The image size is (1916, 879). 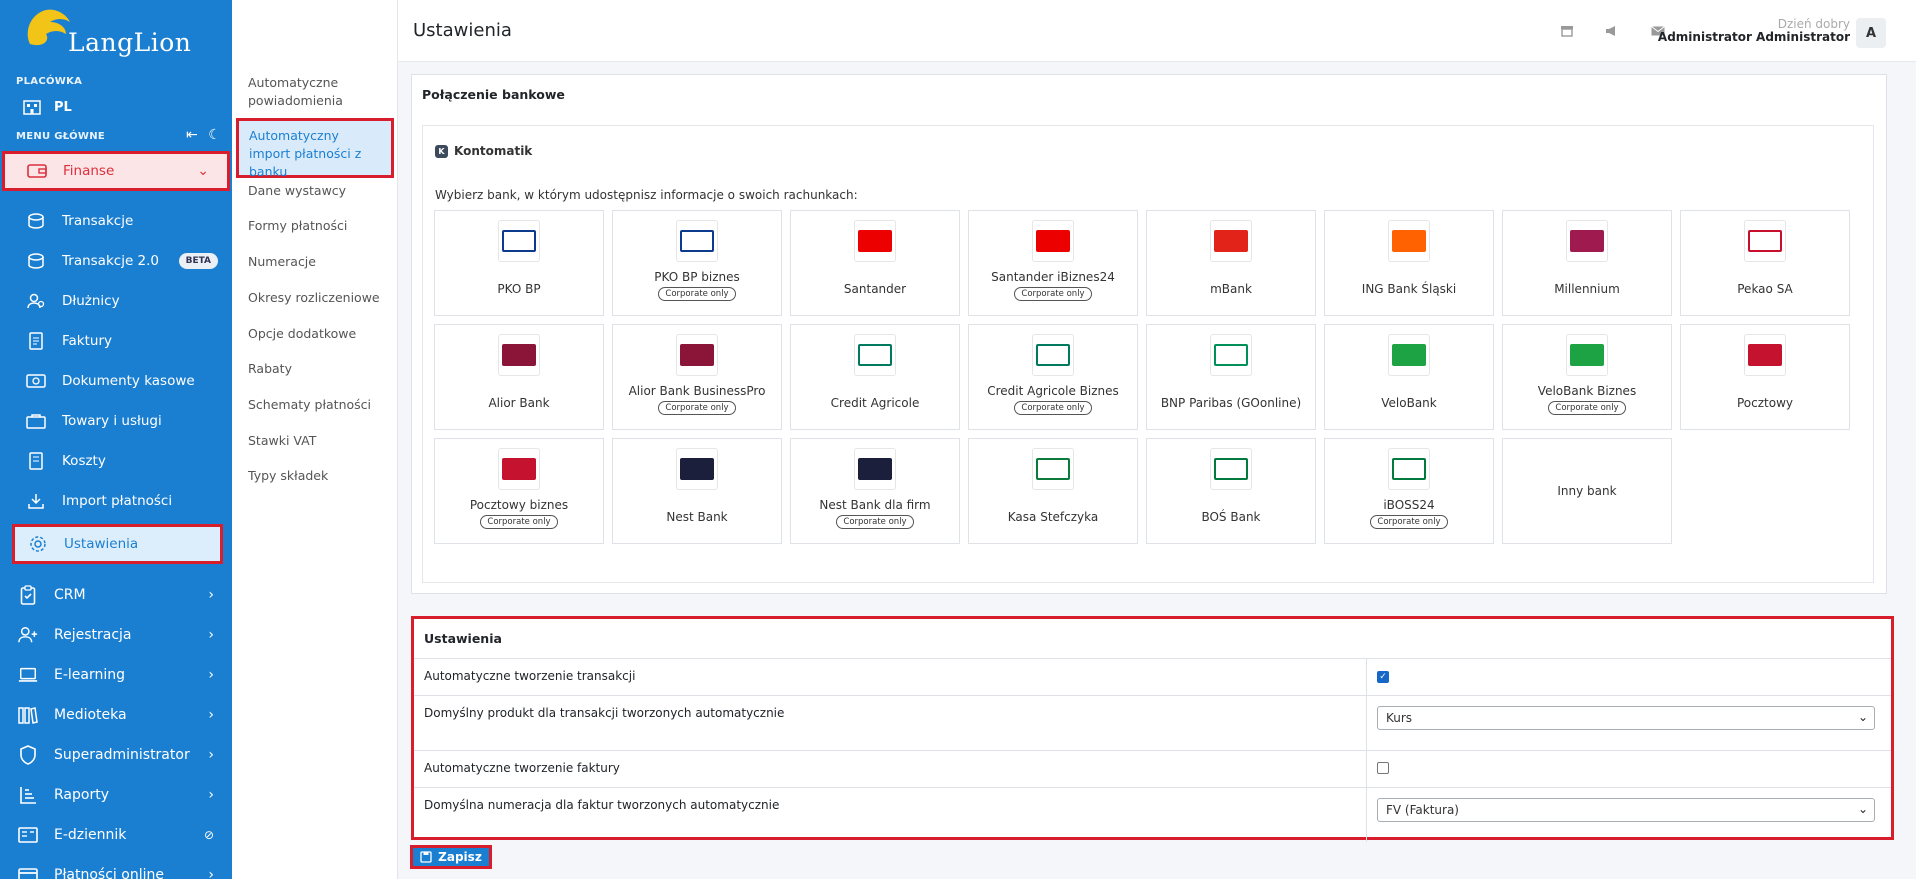 I want to click on sidebar-item-dokumenty-kasowe: Dokumenty kasowe, so click(x=116, y=381).